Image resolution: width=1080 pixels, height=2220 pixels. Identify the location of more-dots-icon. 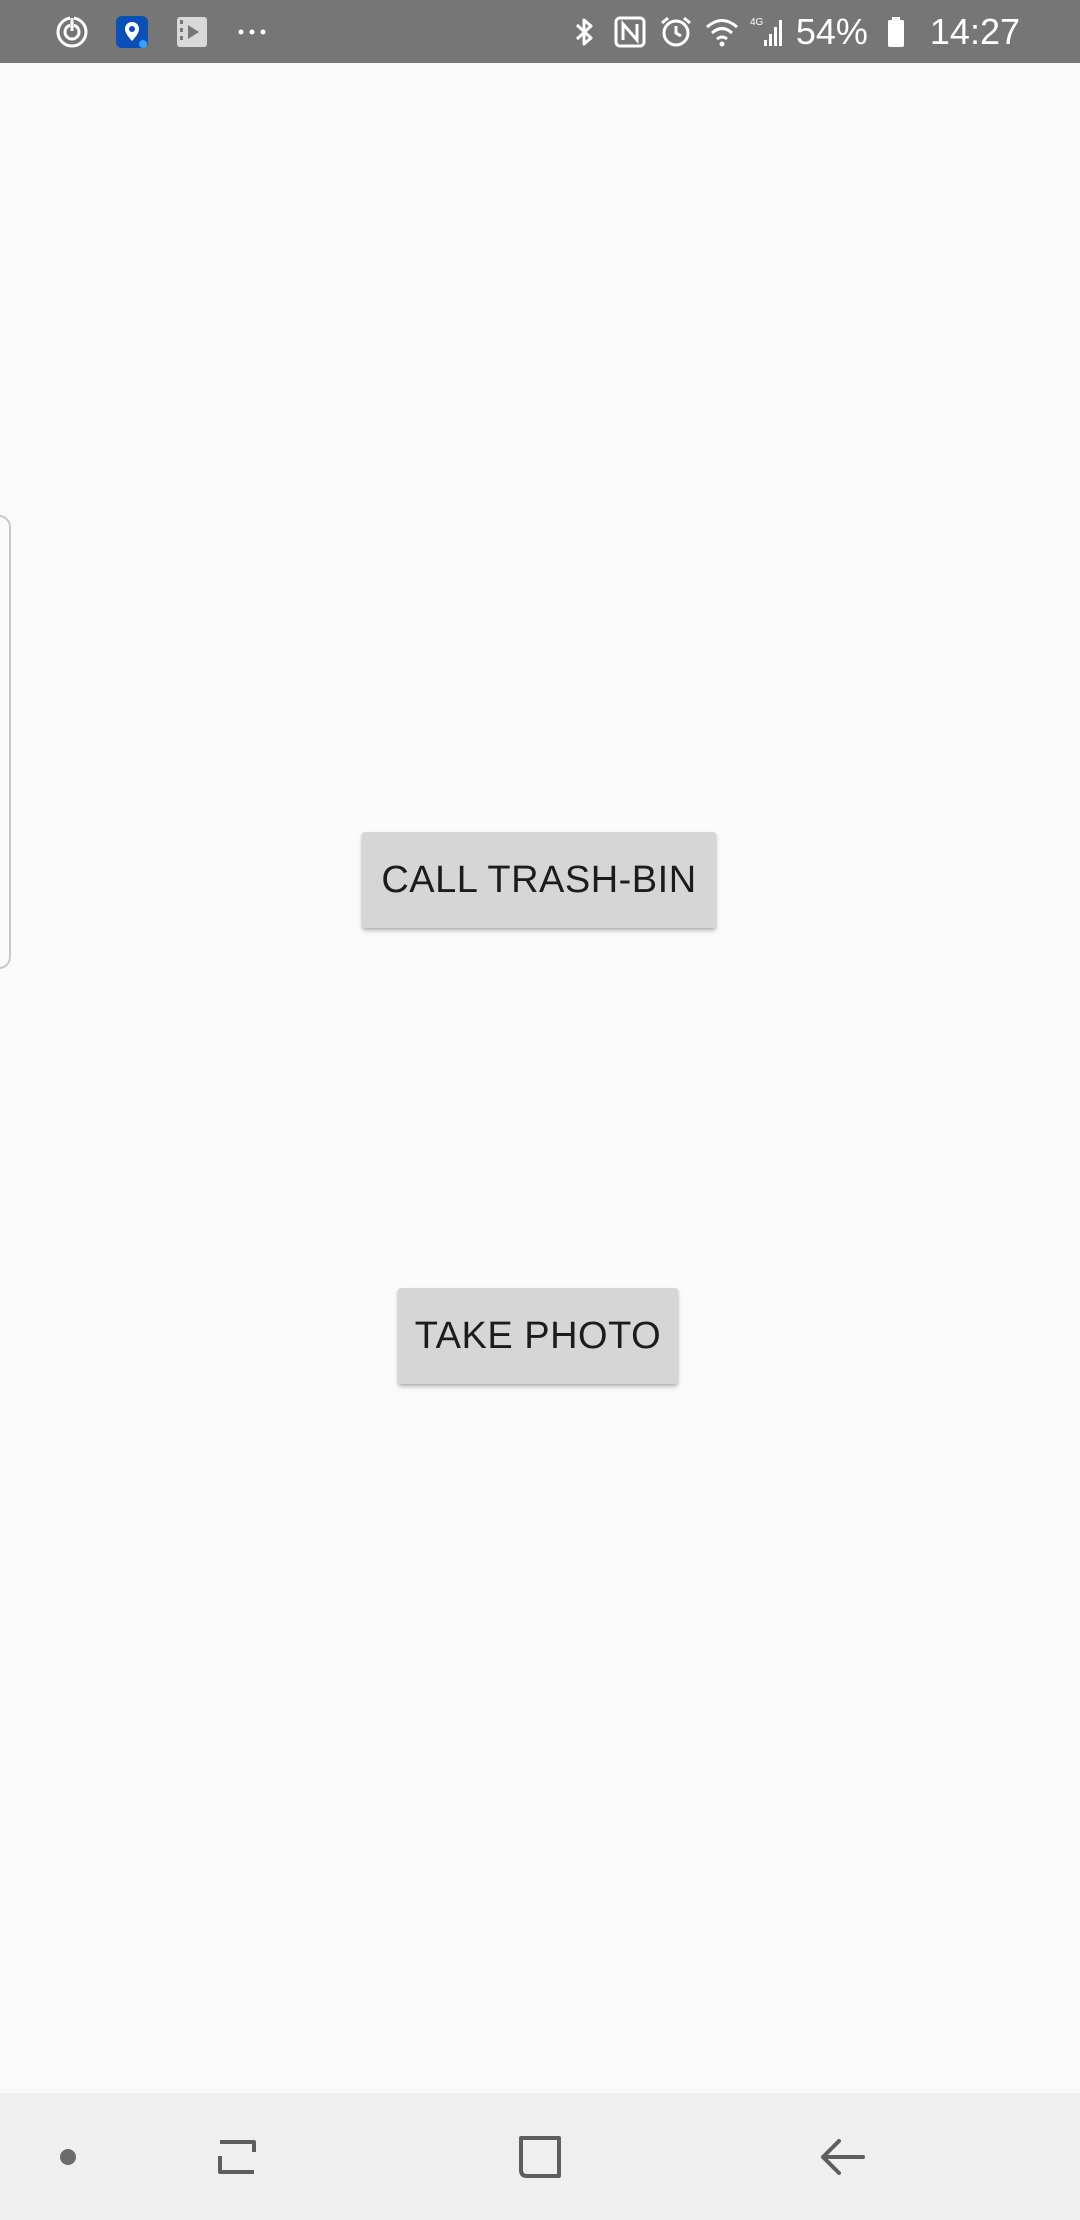
(252, 32).